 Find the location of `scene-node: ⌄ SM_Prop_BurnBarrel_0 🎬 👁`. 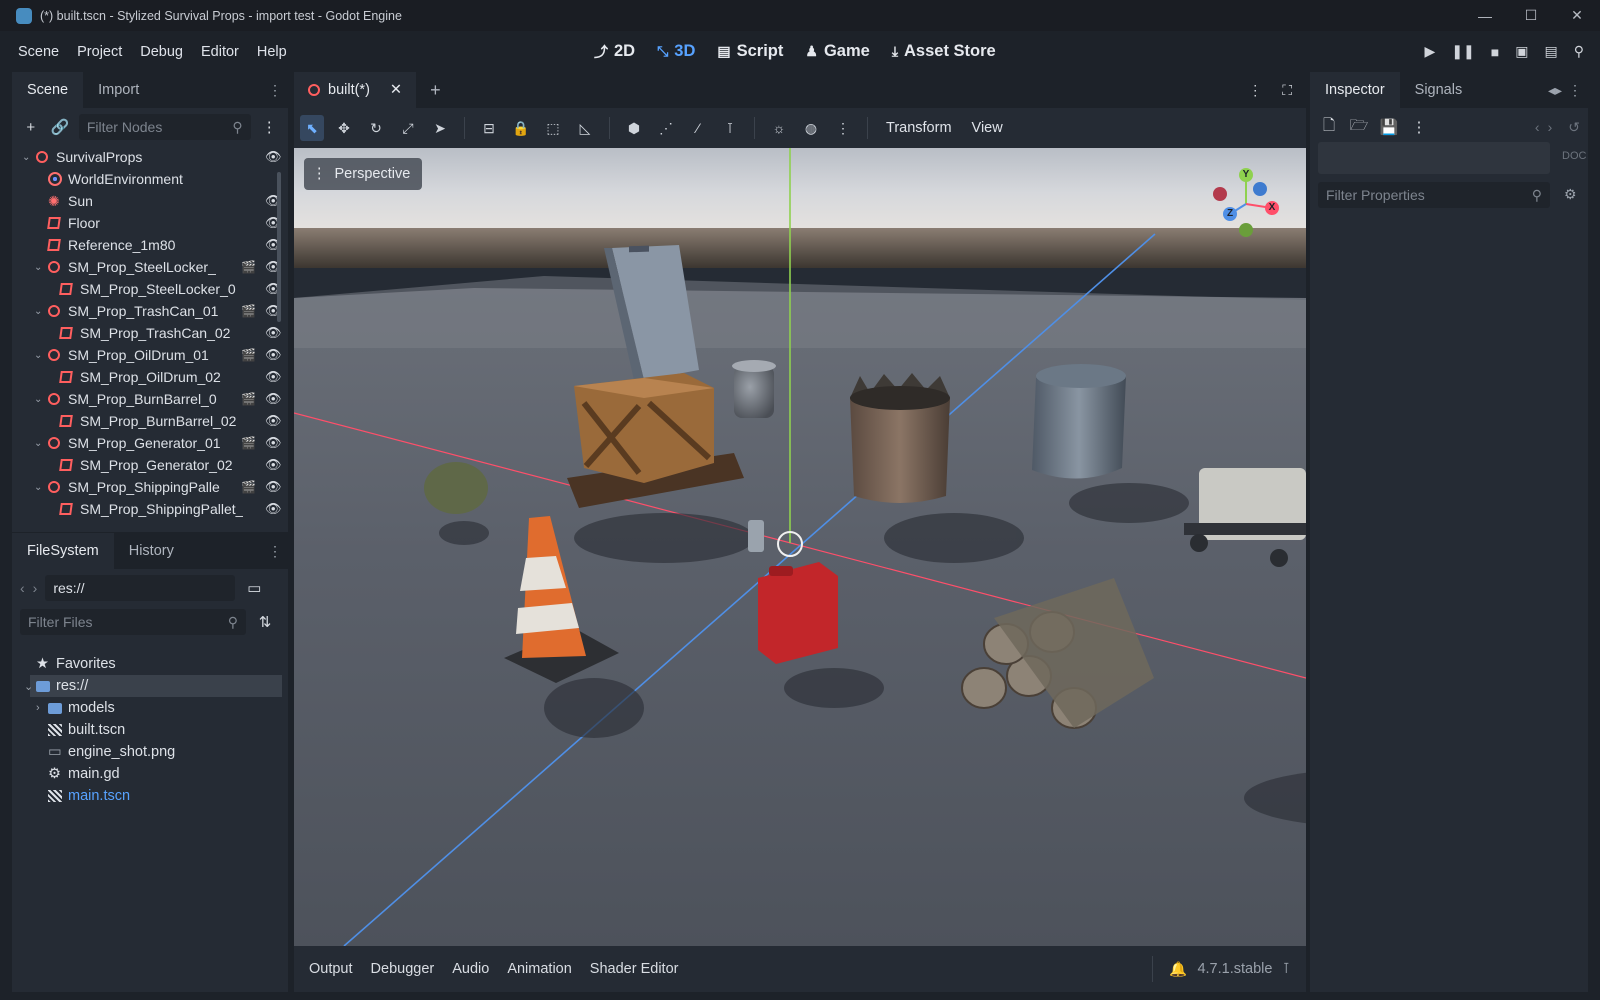

scene-node: ⌄ SM_Prop_BurnBarrel_0 🎬 👁 is located at coordinates (147, 399).